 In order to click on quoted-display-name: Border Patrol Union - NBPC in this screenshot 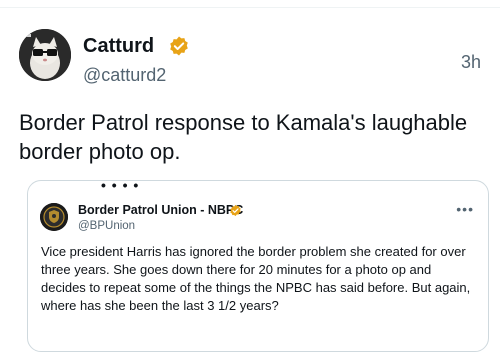, I will do `click(160, 210)`.